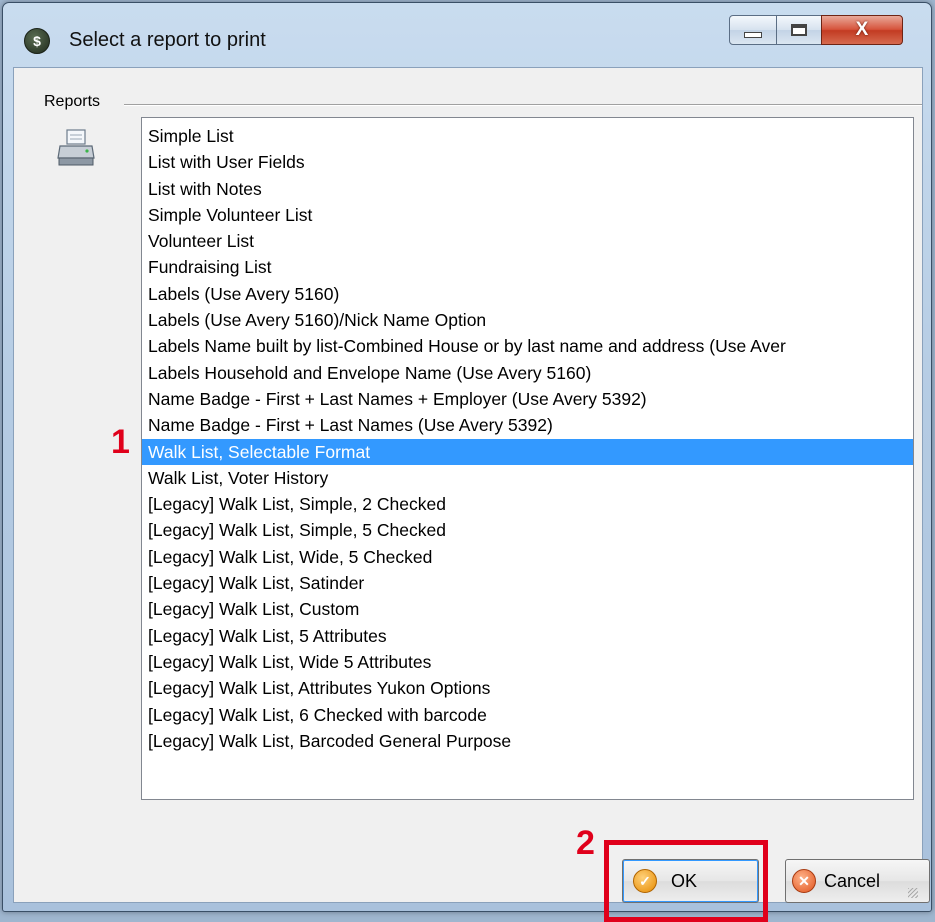 This screenshot has height=922, width=935. I want to click on list-item: Fundraising List, so click(527, 267).